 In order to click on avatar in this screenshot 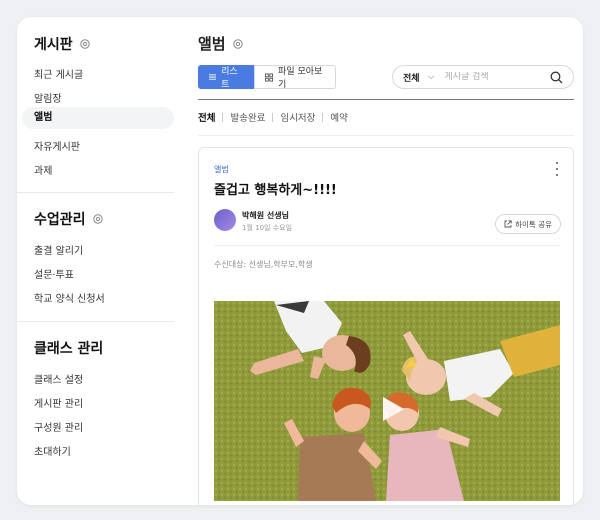, I will do `click(225, 220)`.